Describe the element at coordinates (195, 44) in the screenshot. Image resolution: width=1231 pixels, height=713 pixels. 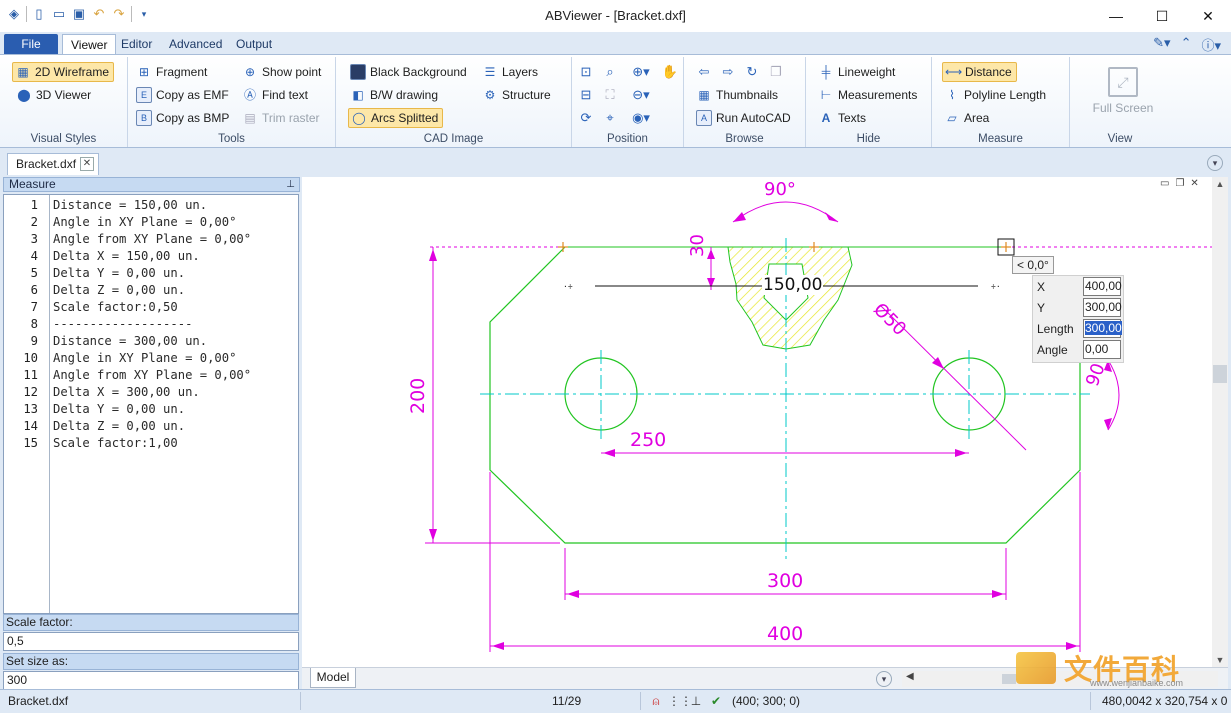
I see `tab-advanced: Advanced` at that location.